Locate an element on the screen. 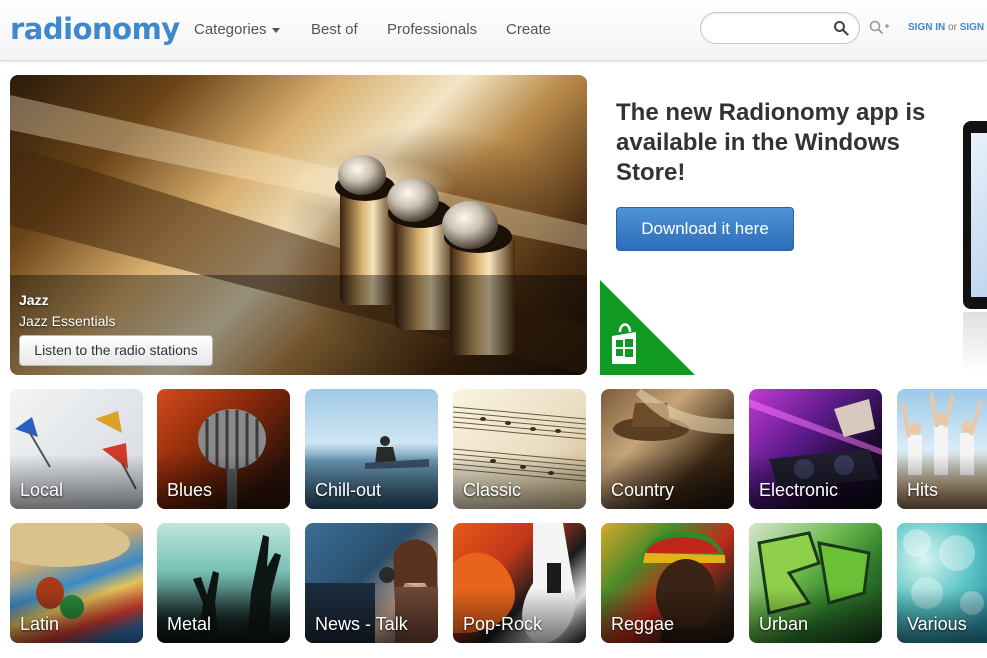  genre-label: Local is located at coordinates (42, 490).